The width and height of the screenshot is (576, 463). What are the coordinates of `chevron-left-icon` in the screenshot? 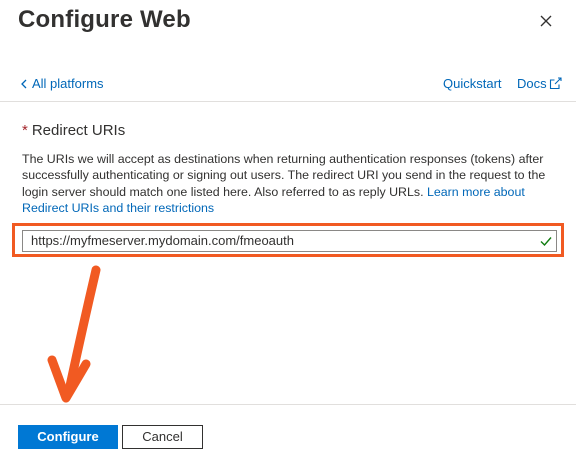 It's located at (24, 83).